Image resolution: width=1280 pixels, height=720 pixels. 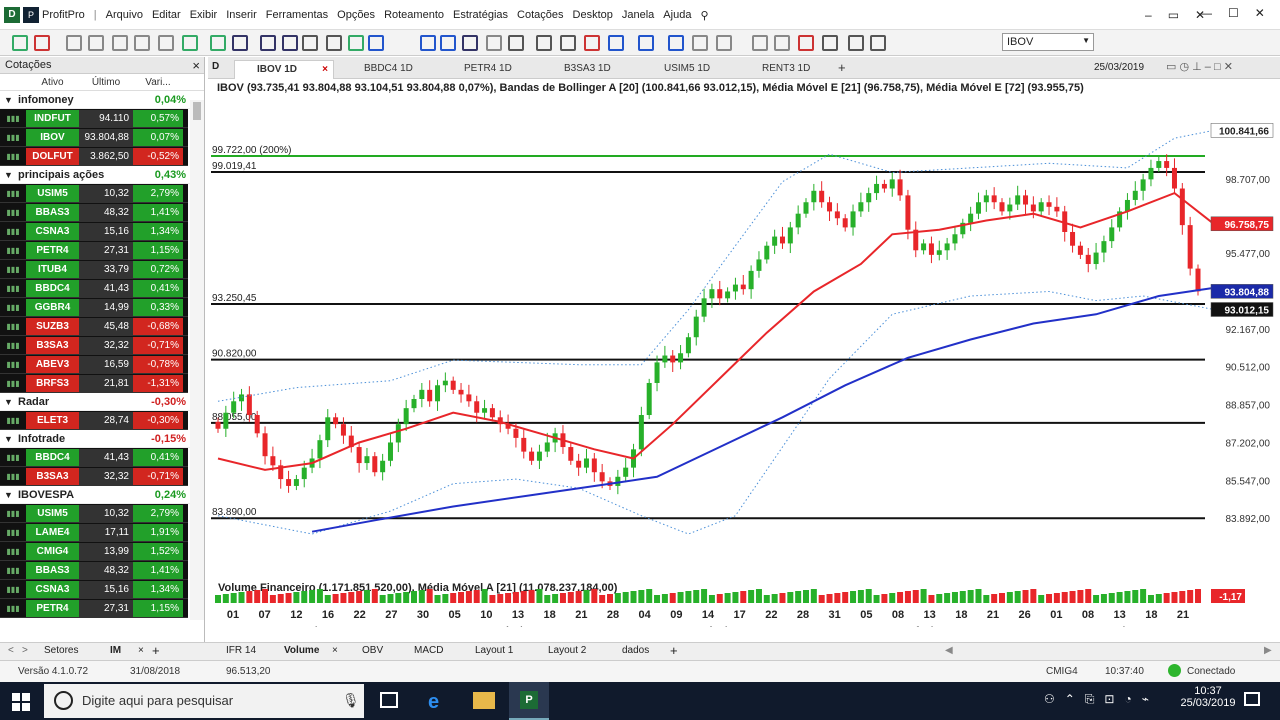 What do you see at coordinates (94, 118) in the screenshot?
I see `quote-row: ▮▮▮ INDFUT 94.110 0,57%` at bounding box center [94, 118].